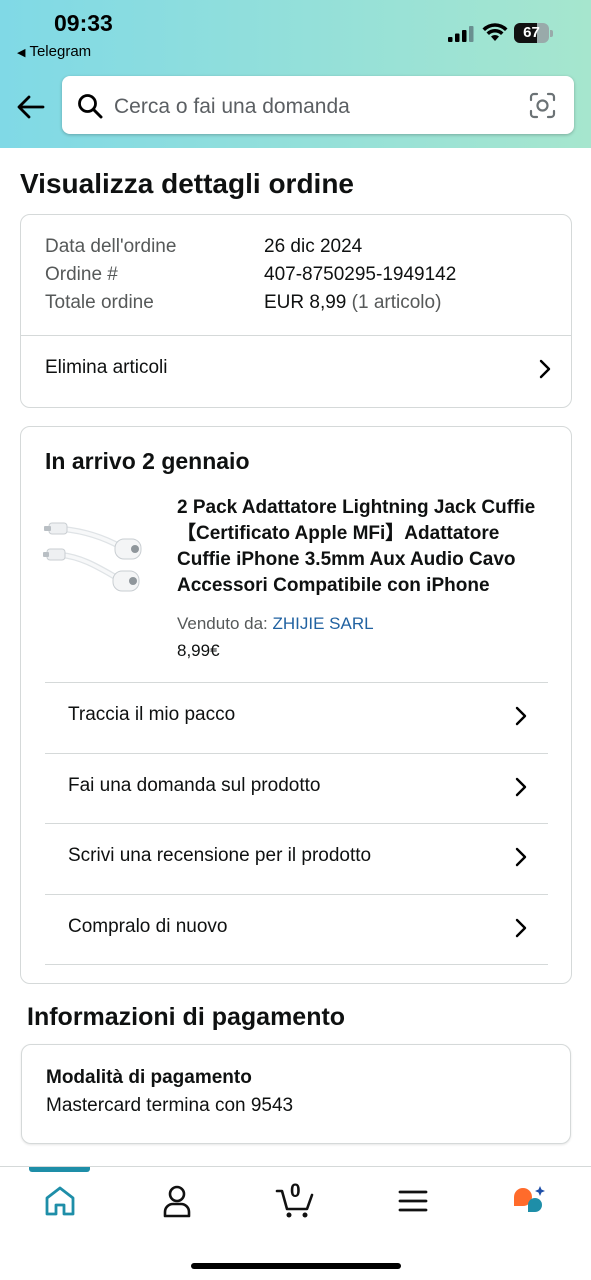 The height and width of the screenshot is (1280, 591). I want to click on order-date-label: Data dell'ordine, so click(111, 246).